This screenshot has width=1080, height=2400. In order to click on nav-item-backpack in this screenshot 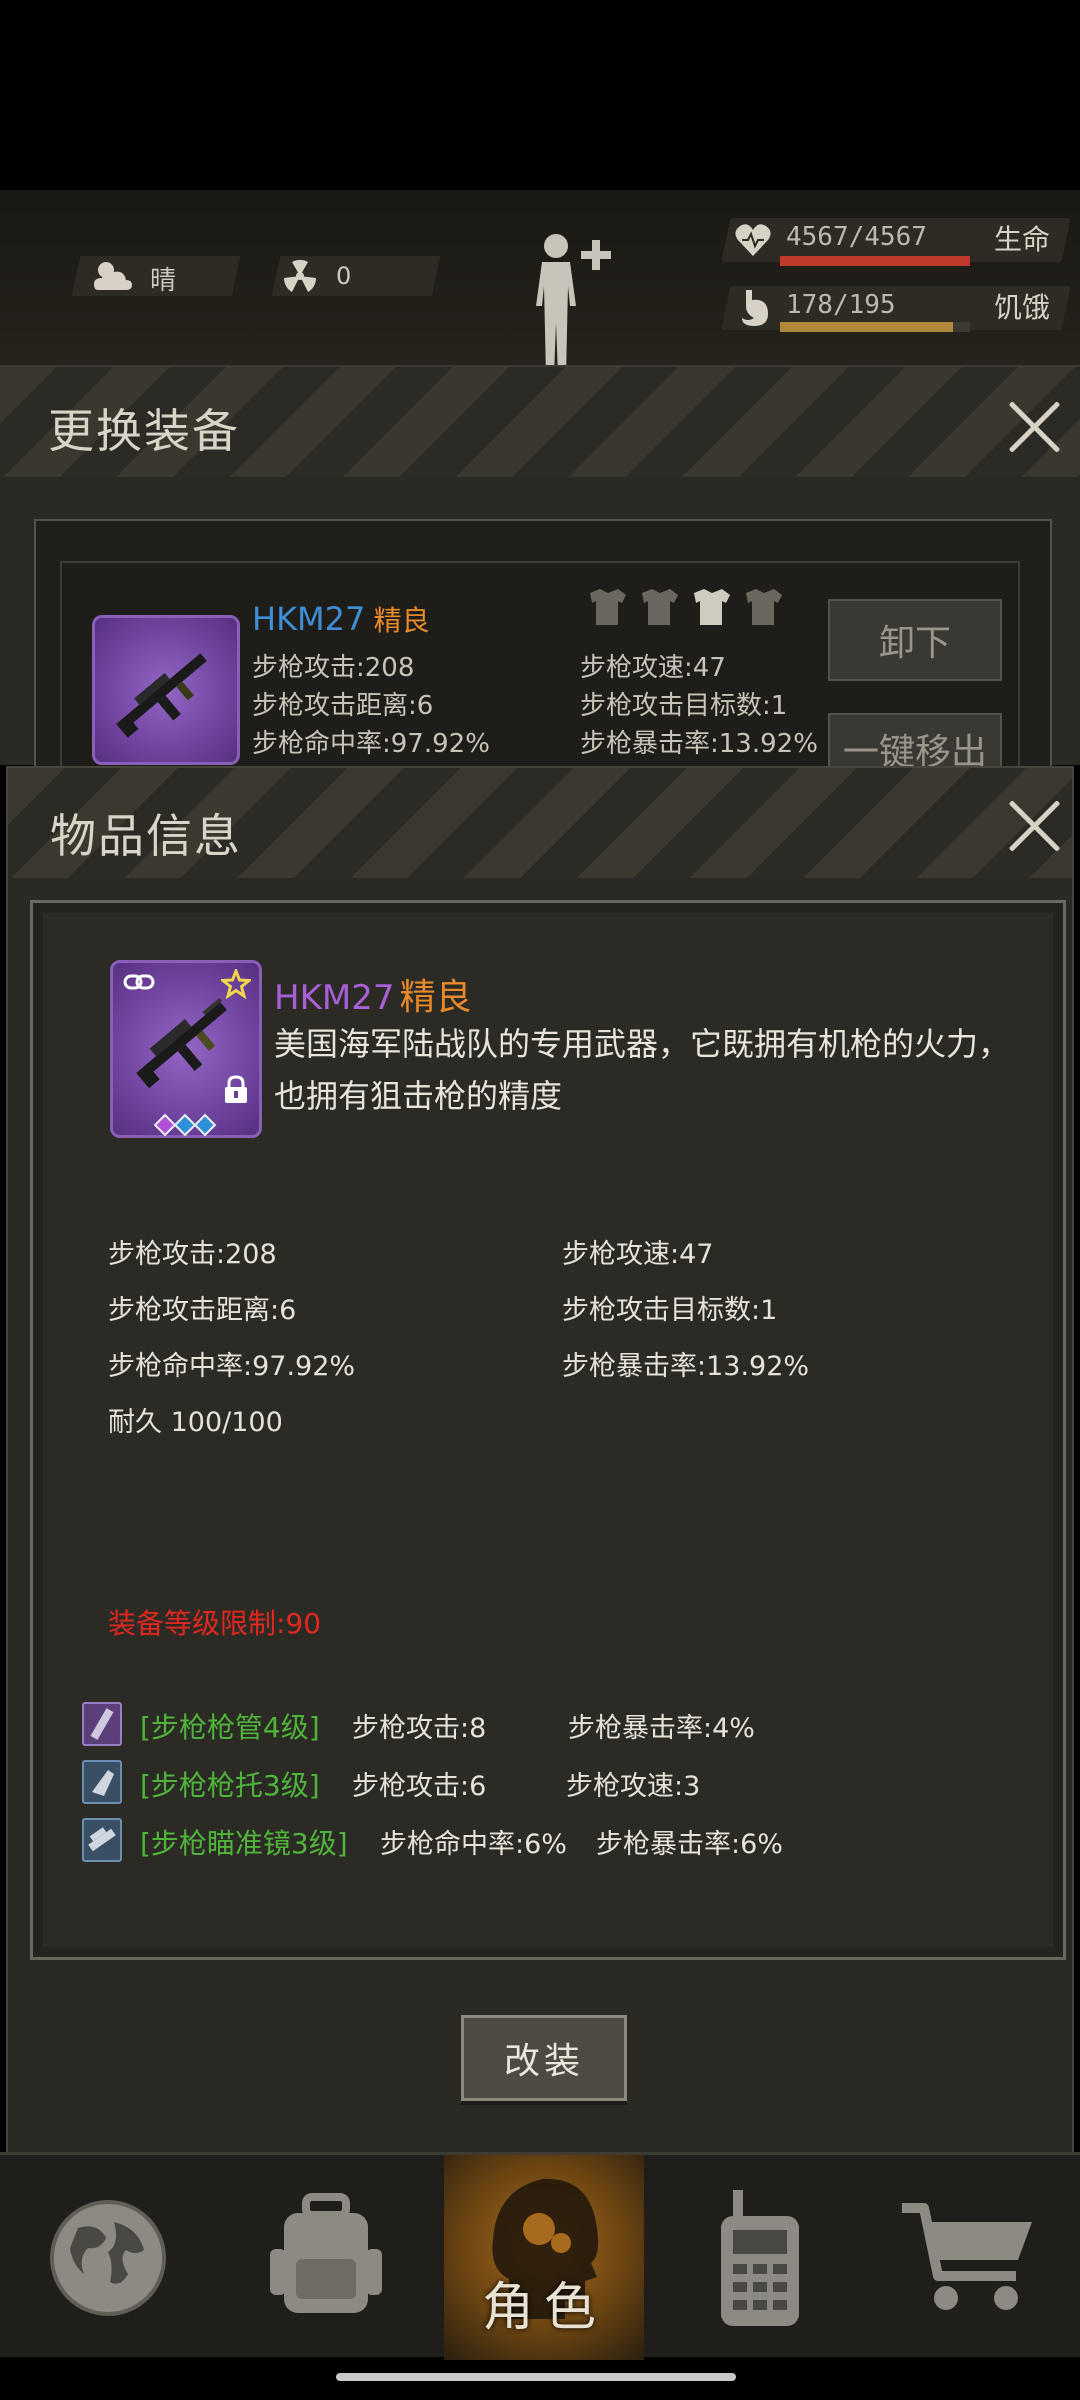, I will do `click(326, 2257)`.